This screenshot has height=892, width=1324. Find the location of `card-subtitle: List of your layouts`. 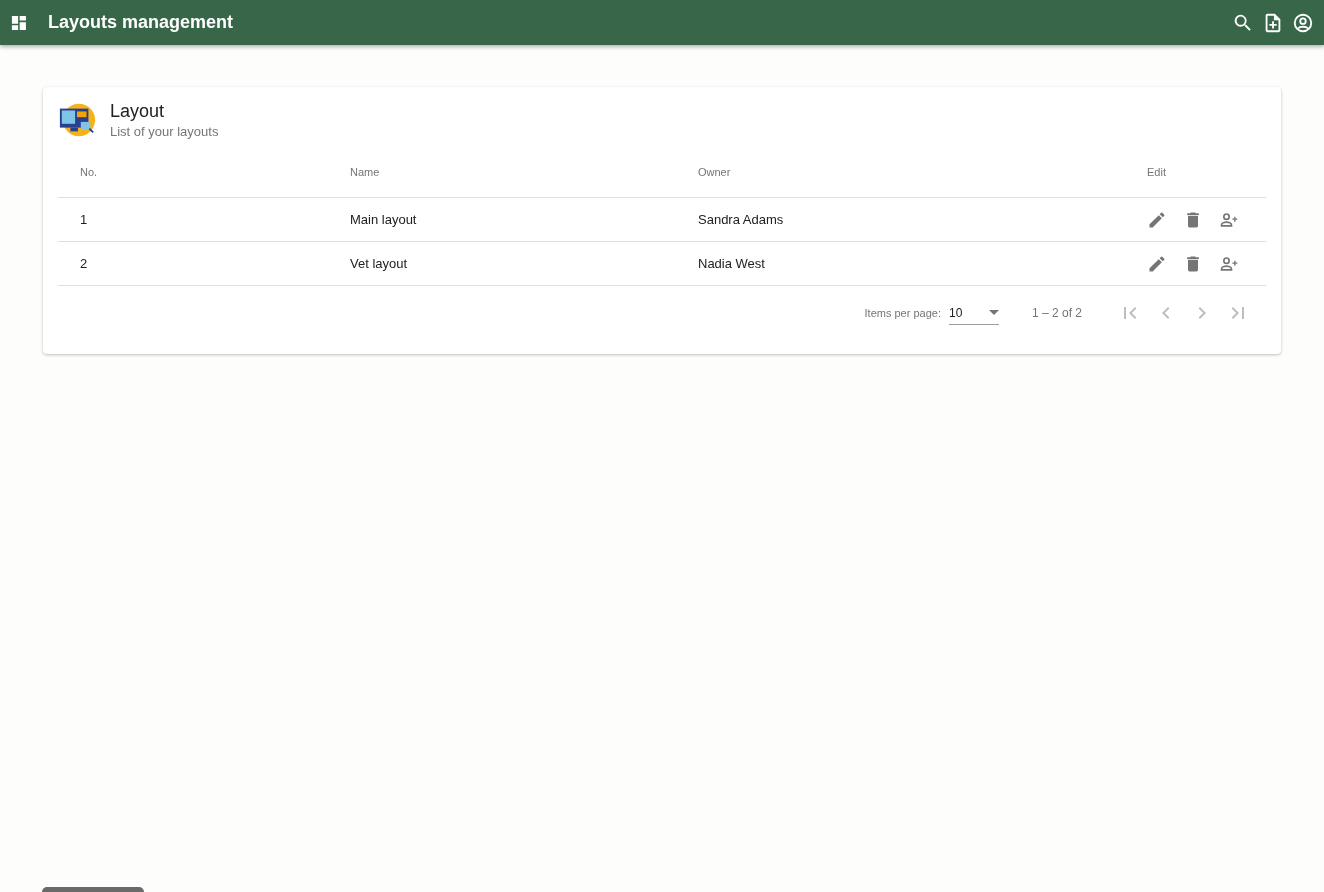

card-subtitle: List of your layouts is located at coordinates (164, 131).